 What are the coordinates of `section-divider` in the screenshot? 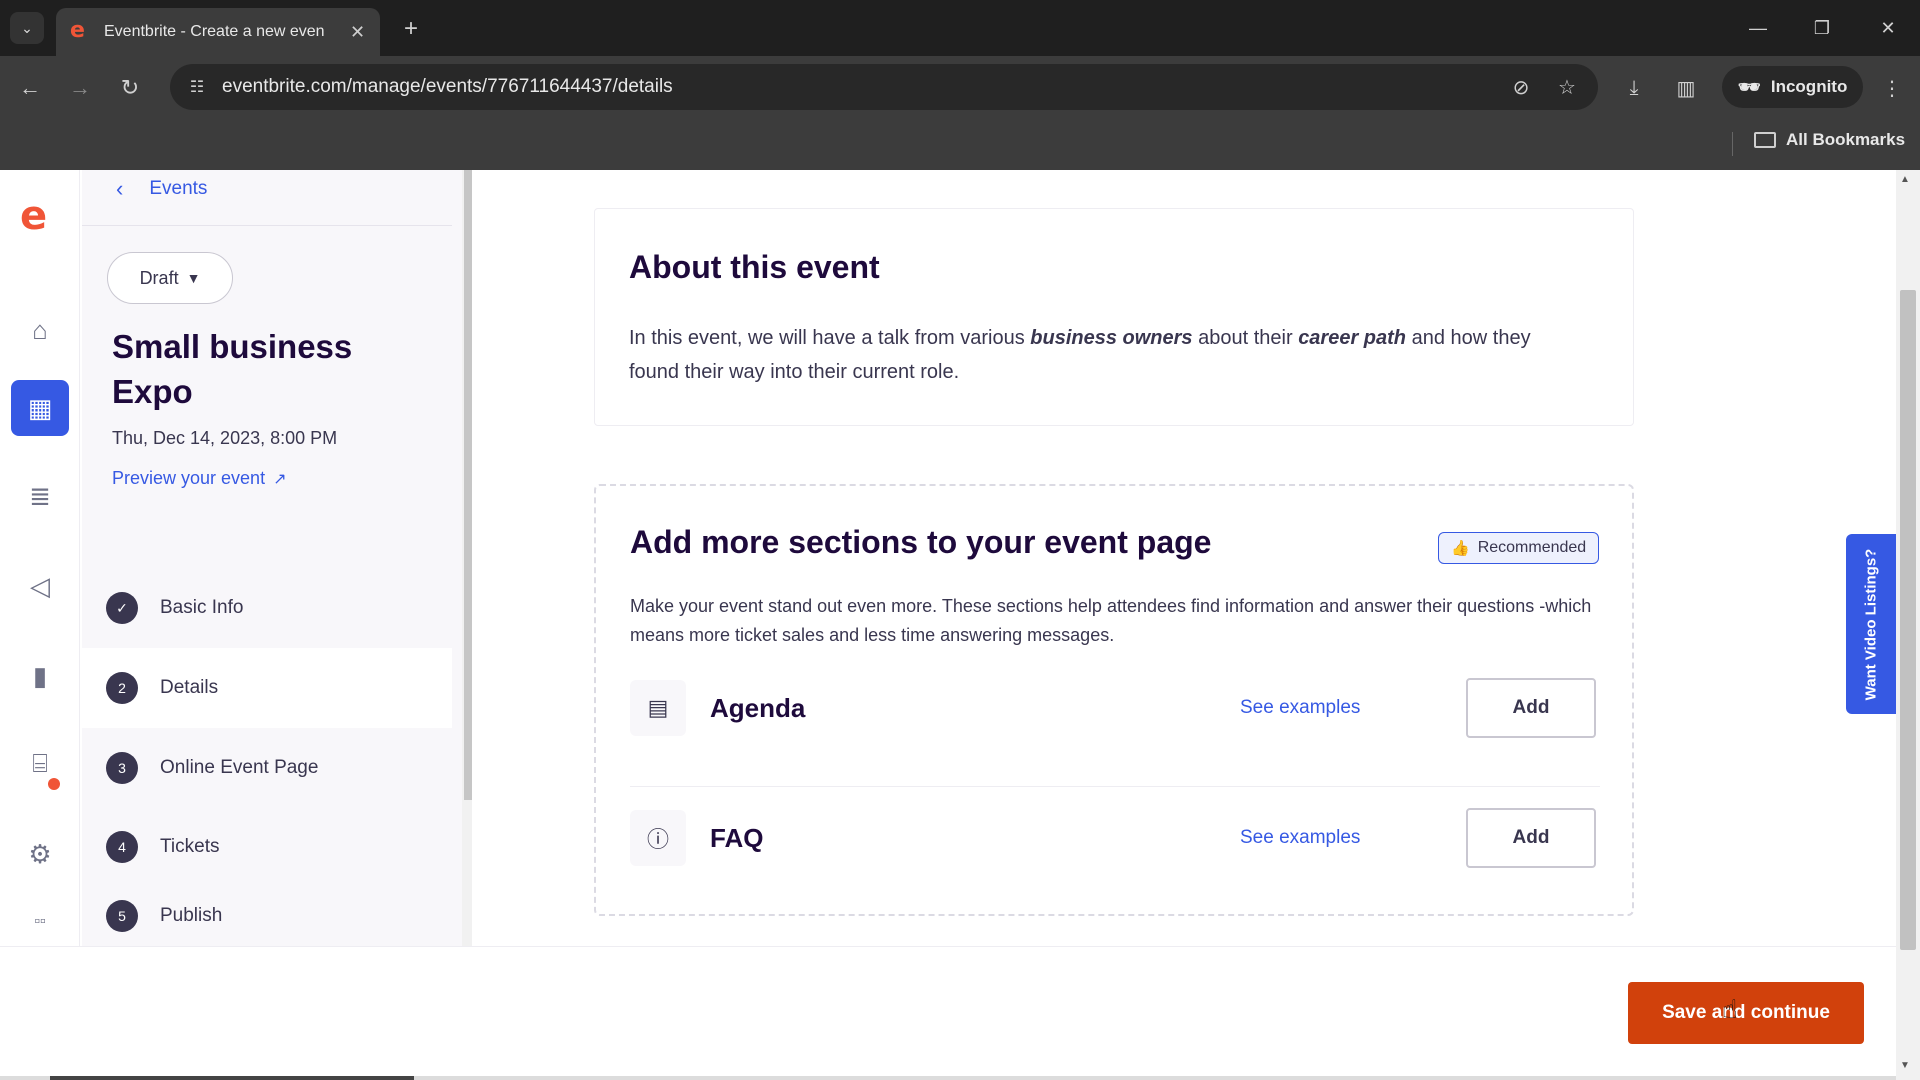 It's located at (1115, 786).